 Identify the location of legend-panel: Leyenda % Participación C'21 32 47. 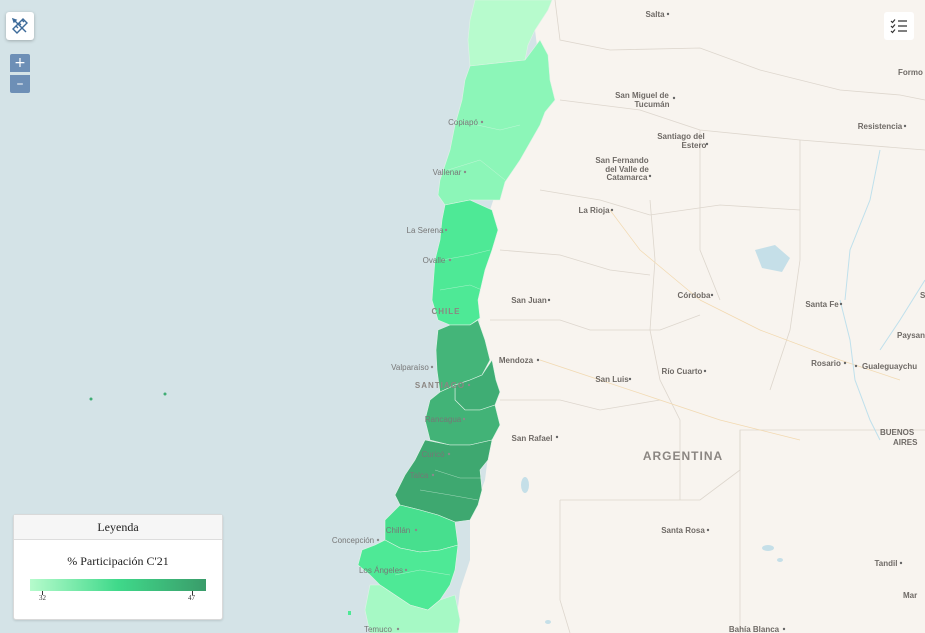
(118, 567).